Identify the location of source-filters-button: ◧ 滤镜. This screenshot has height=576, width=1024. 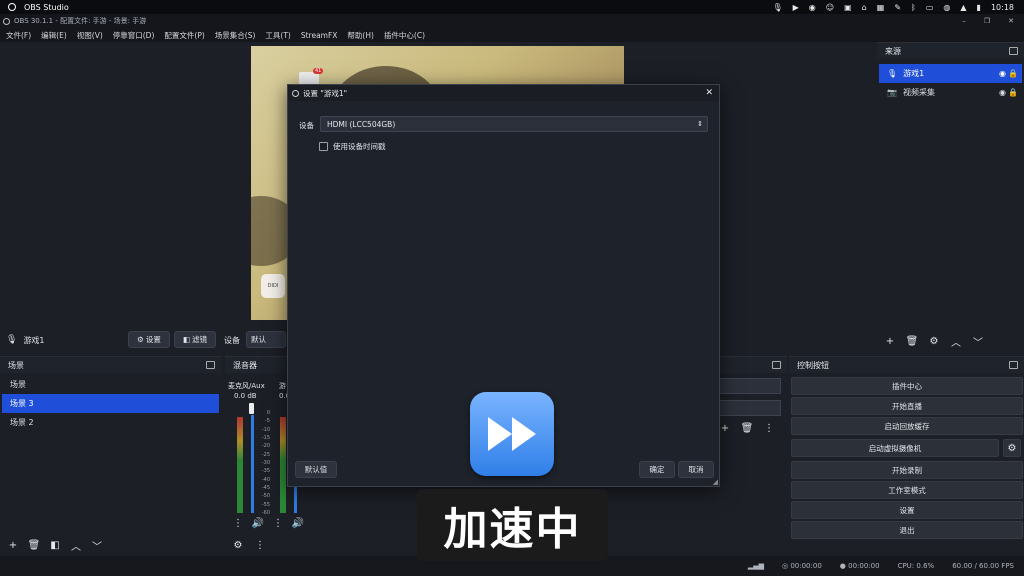
(195, 339).